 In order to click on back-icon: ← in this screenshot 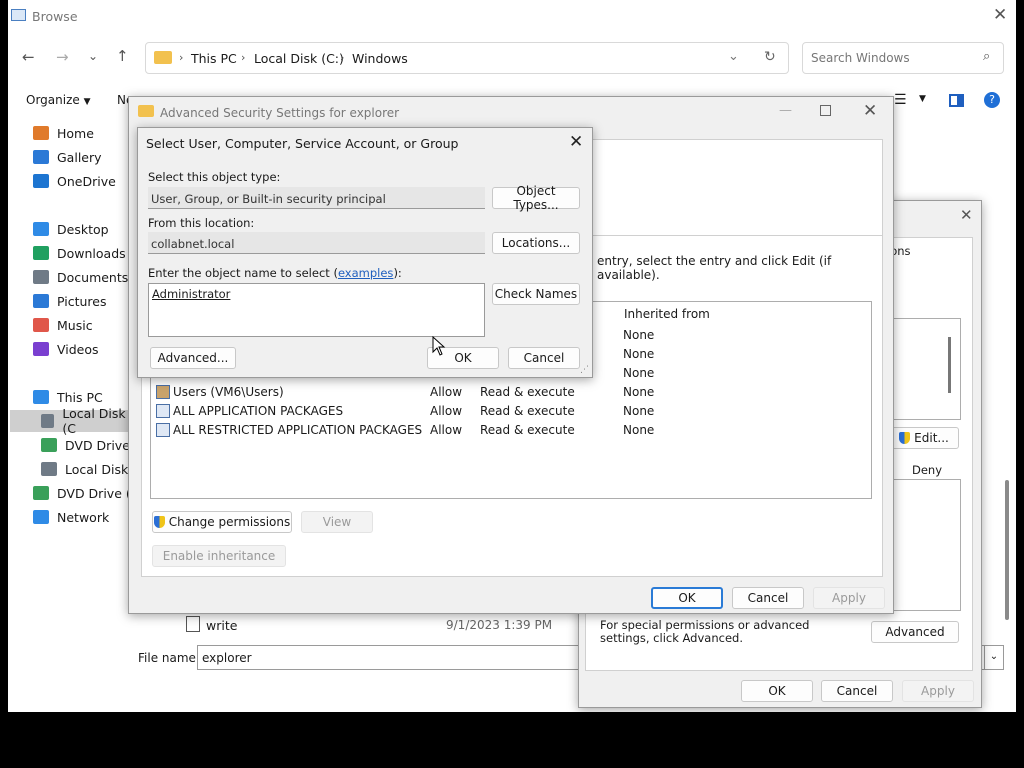, I will do `click(28, 57)`.